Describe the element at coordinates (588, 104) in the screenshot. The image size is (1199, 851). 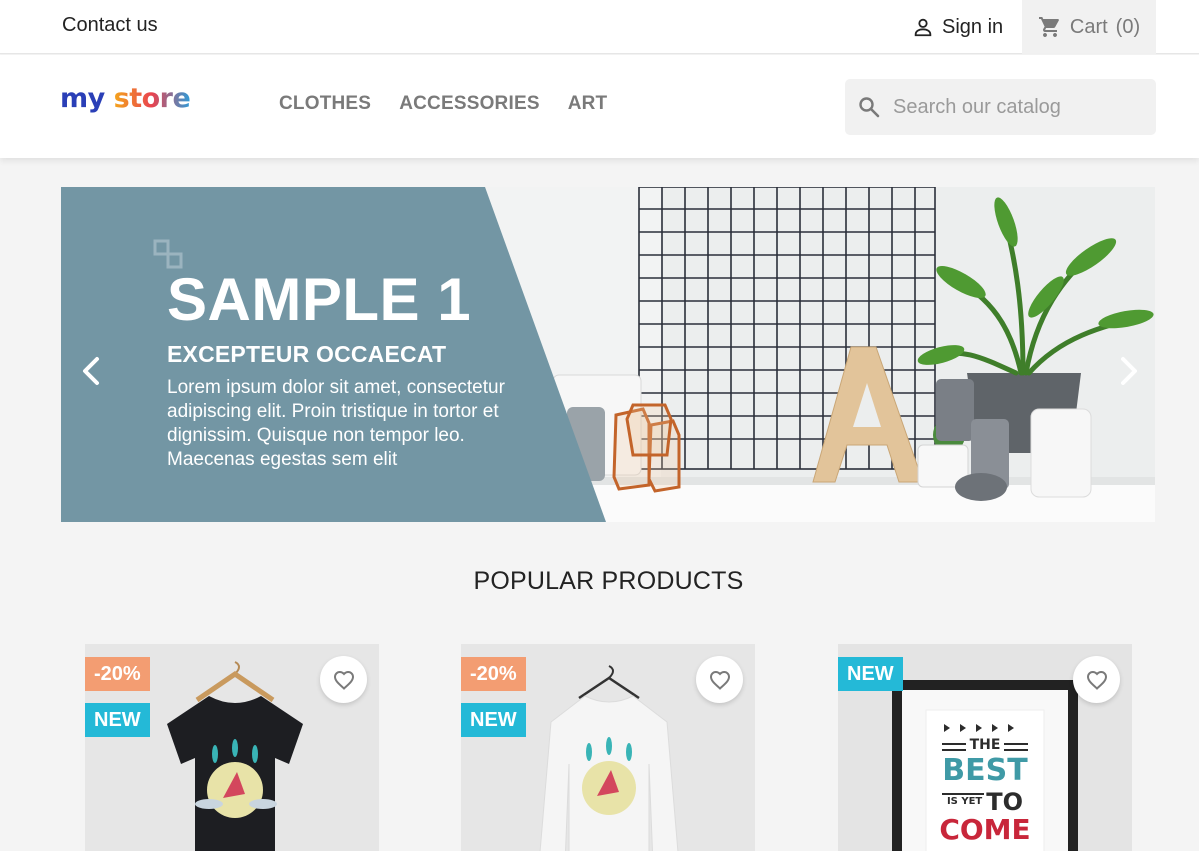
I see `nav-item-art: ART` at that location.